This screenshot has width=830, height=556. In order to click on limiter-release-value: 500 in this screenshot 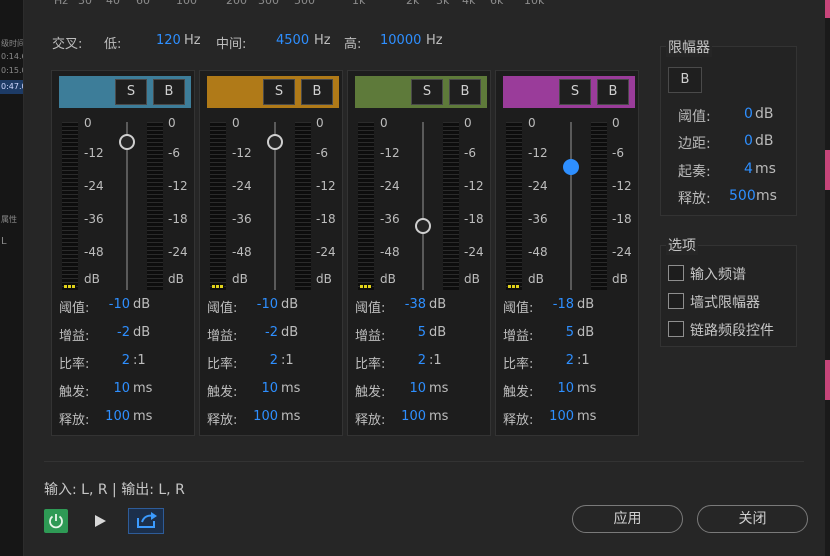, I will do `click(742, 196)`.